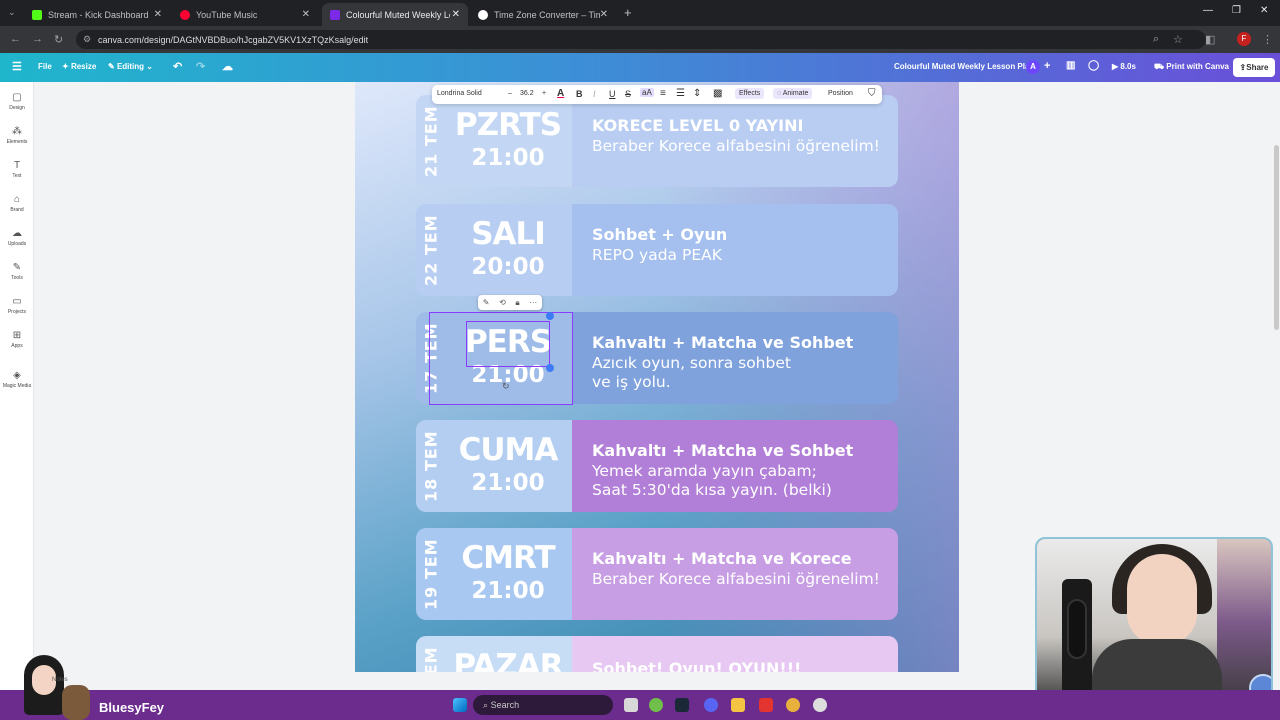 The image size is (1280, 720). I want to click on row-right-panel: Sohbet + Oyun REPO yada PEAK, so click(735, 250).